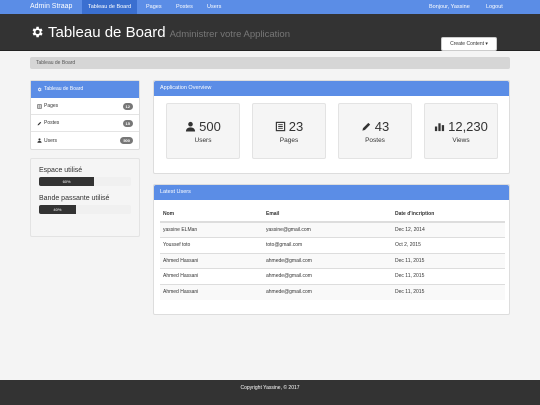  What do you see at coordinates (494, 7) in the screenshot?
I see `logout-link: Logout` at bounding box center [494, 7].